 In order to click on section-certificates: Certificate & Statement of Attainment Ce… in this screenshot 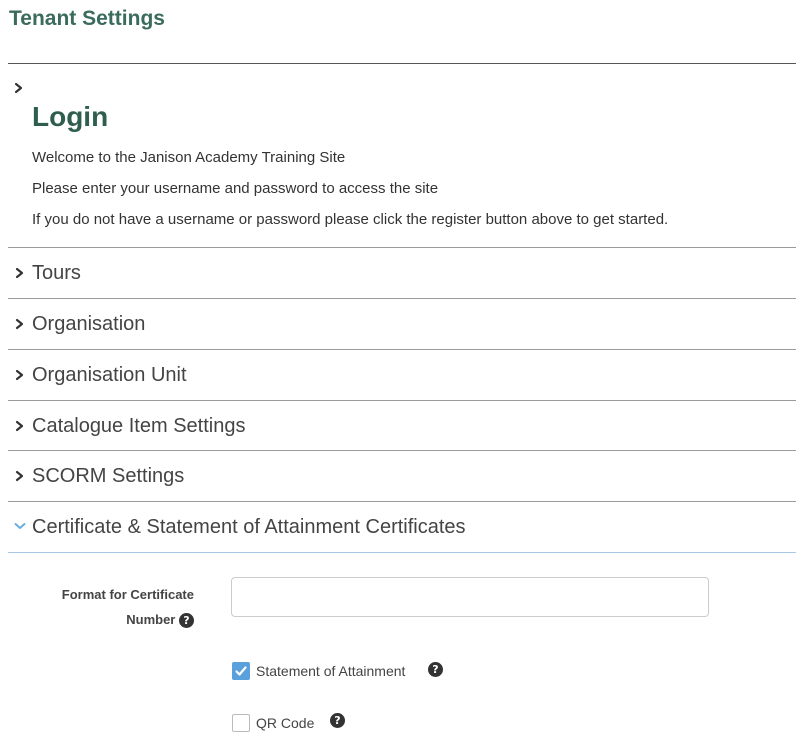, I will do `click(402, 527)`.